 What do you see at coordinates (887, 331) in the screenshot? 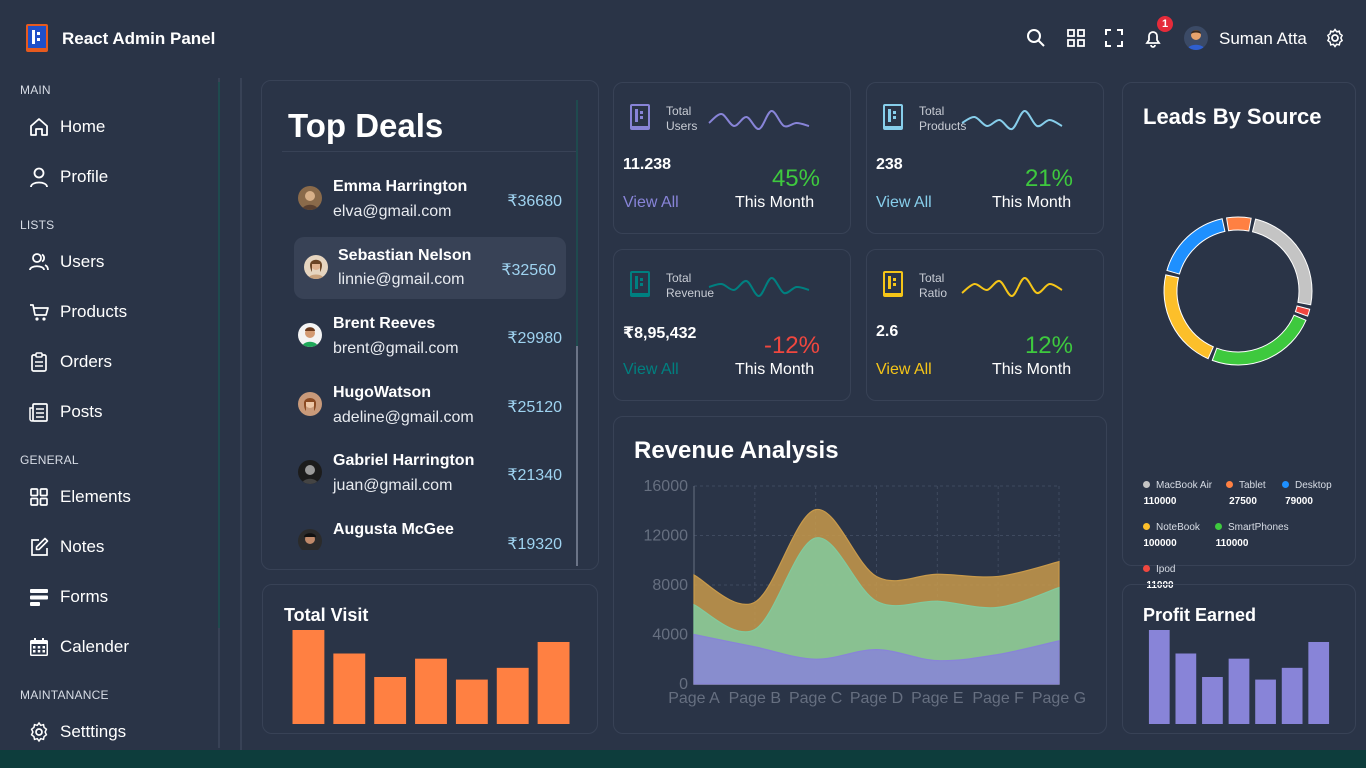
I see `stat-card-value: 2.6` at bounding box center [887, 331].